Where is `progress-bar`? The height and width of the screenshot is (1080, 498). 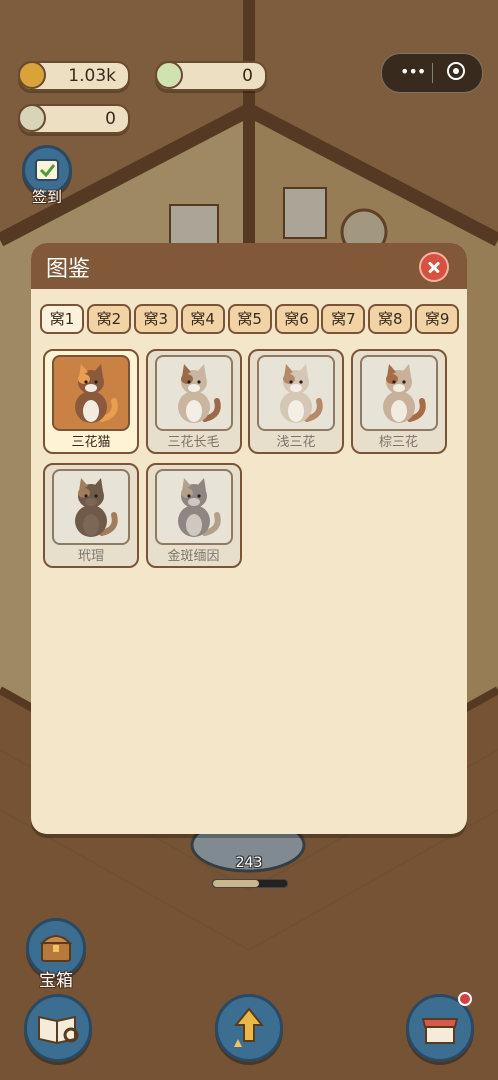 progress-bar is located at coordinates (250, 883).